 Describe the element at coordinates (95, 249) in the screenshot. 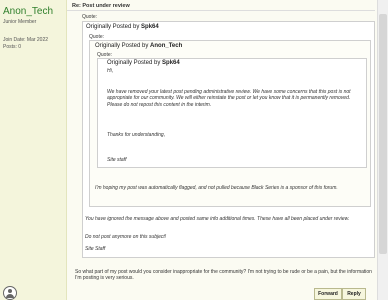

I see `staff-signature: Site Staff` at that location.